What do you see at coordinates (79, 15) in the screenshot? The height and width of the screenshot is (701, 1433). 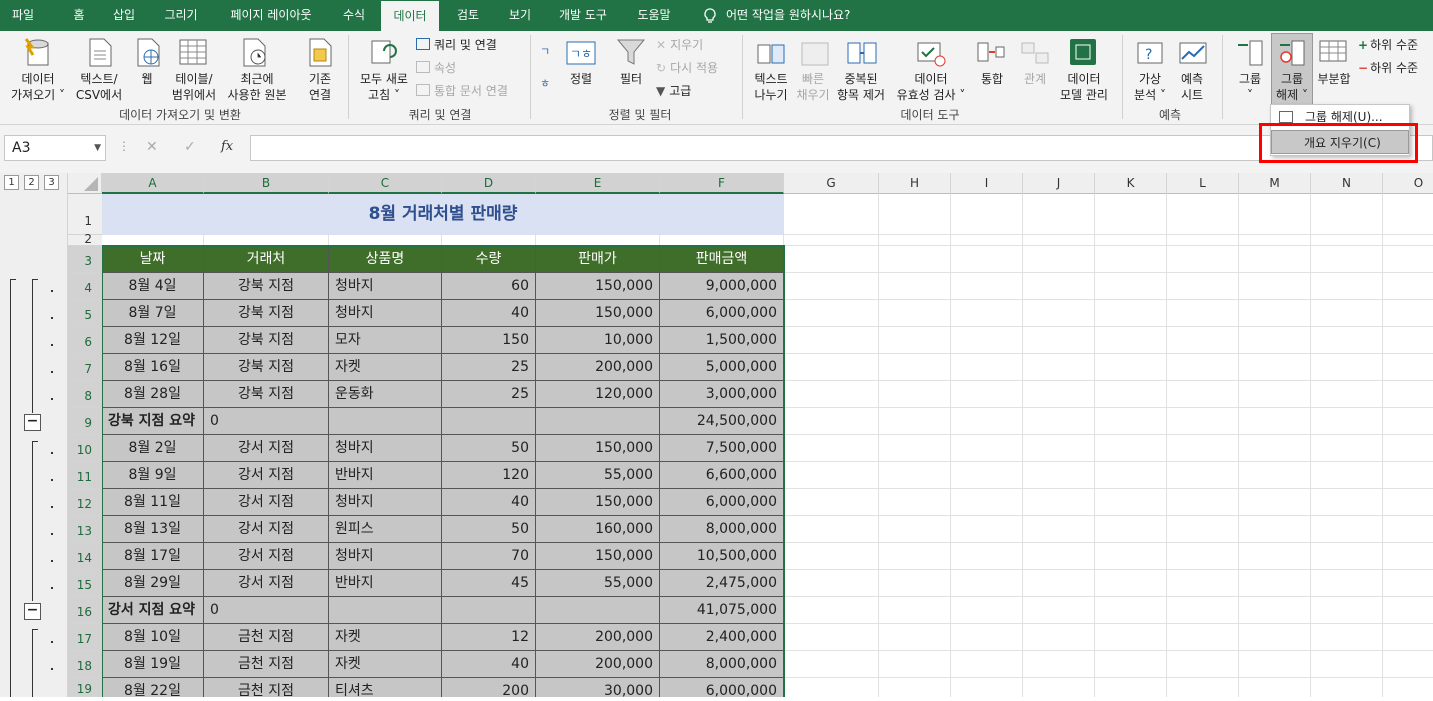 I see `tab-home: 홈` at bounding box center [79, 15].